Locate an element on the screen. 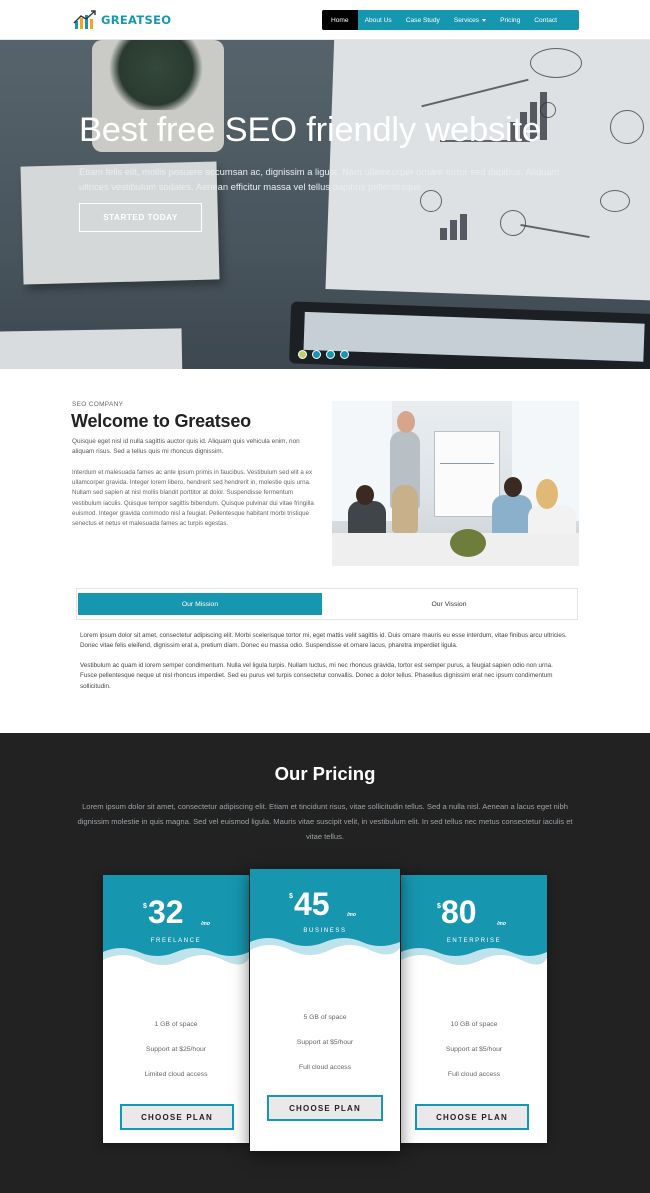 This screenshot has width=650, height=1193. nav-item-services: Services is located at coordinates (470, 20).